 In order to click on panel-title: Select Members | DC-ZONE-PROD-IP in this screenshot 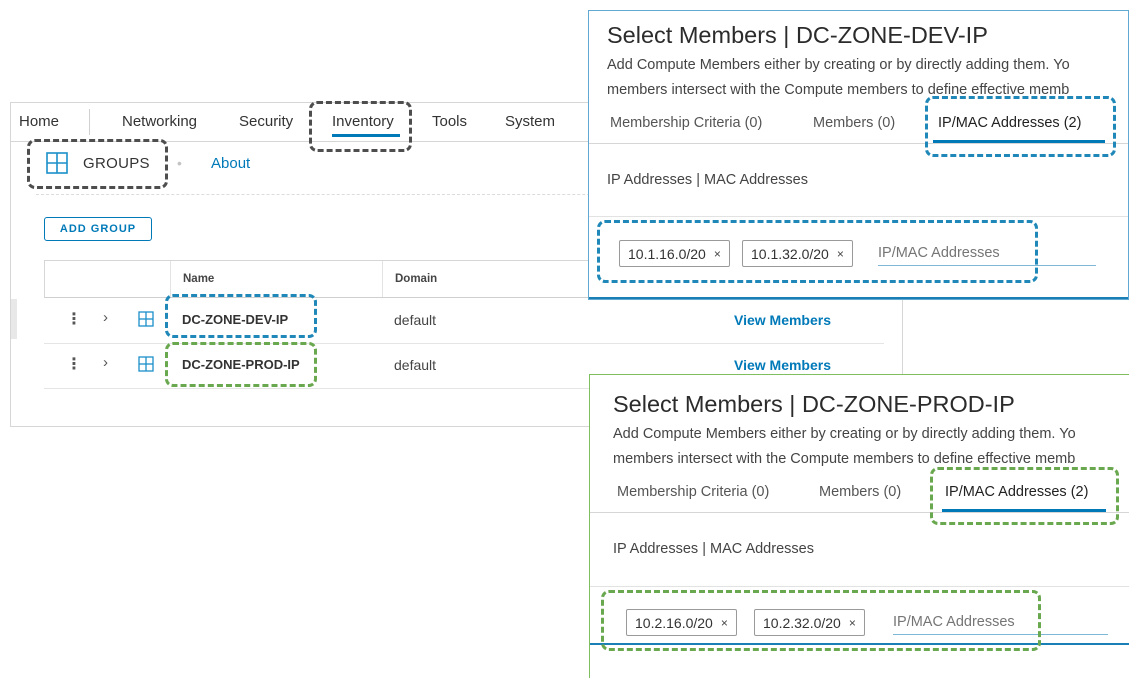, I will do `click(814, 404)`.